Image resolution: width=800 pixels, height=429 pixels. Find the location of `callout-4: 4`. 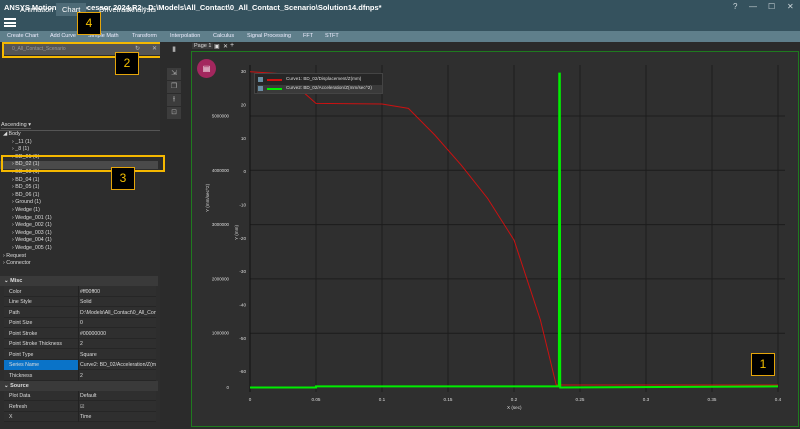

callout-4: 4 is located at coordinates (89, 23).